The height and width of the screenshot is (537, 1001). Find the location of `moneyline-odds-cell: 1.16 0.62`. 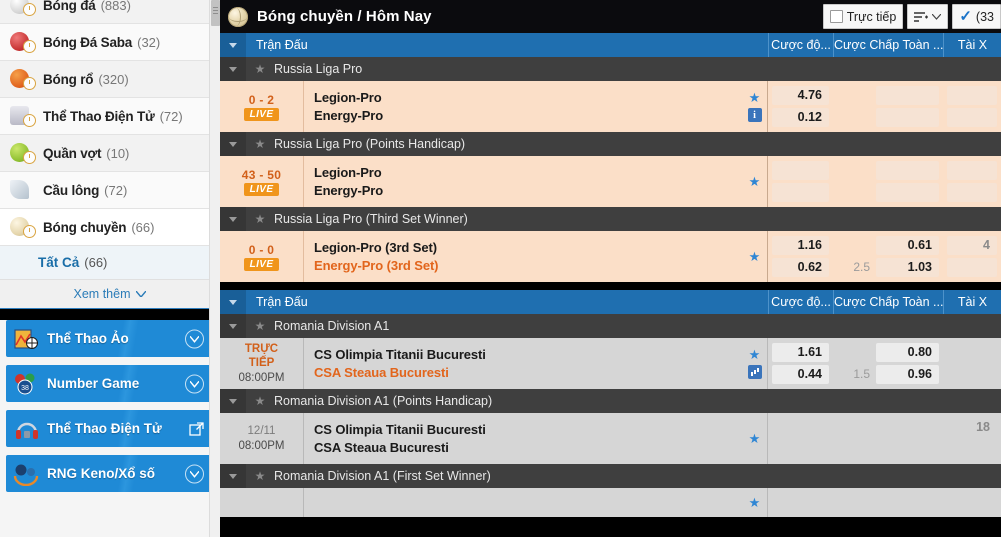

moneyline-odds-cell: 1.16 0.62 is located at coordinates (800, 256).